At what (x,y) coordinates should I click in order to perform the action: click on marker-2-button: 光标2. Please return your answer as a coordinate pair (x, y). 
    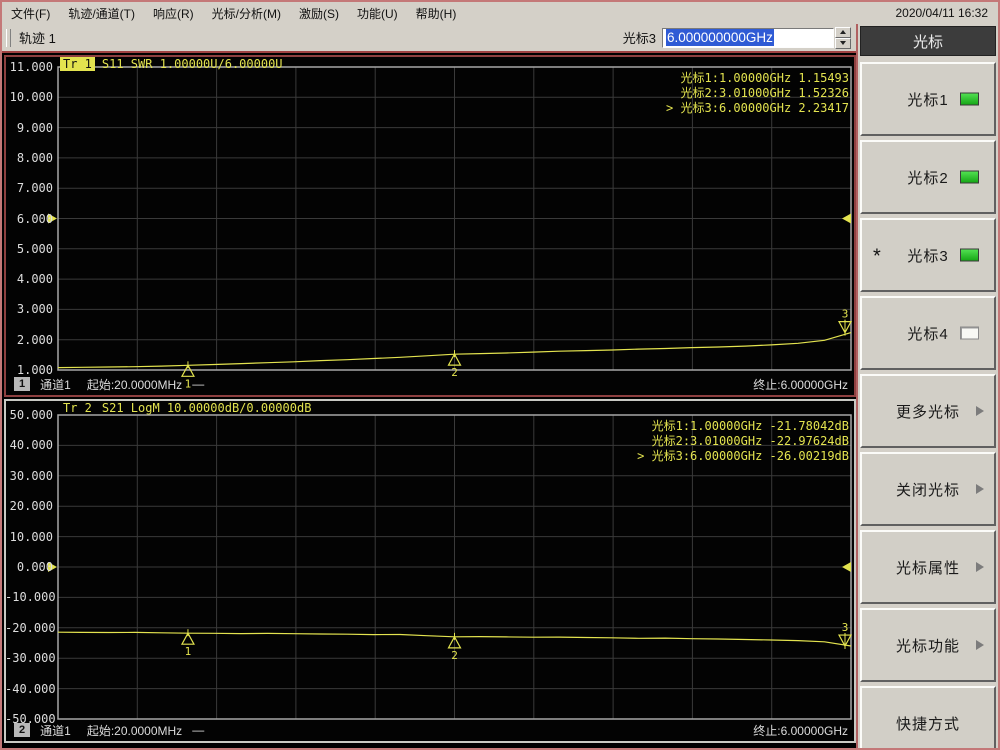
    Looking at the image, I should click on (928, 177).